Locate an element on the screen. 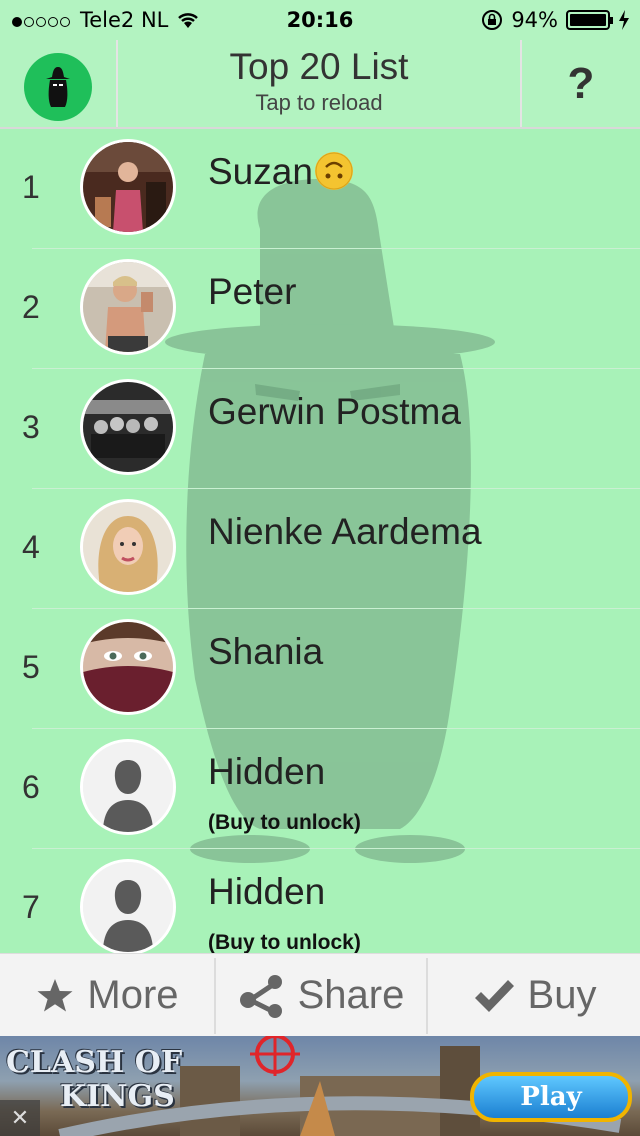 The height and width of the screenshot is (1136, 640). charging-icon is located at coordinates (624, 20).